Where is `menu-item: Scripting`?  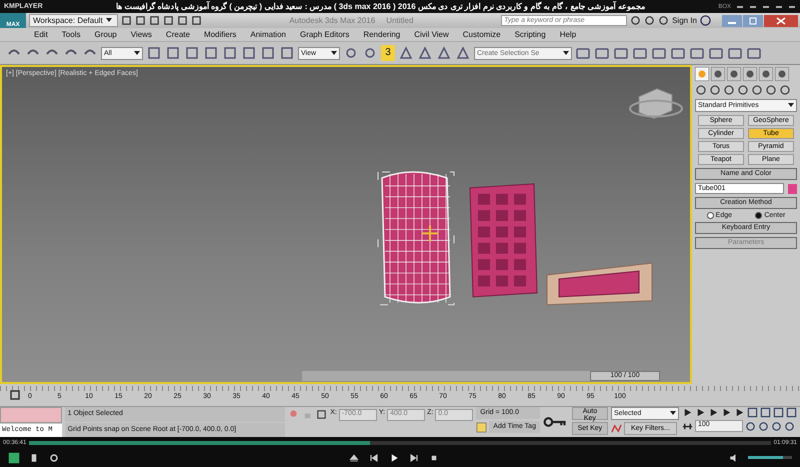 menu-item: Scripting is located at coordinates (530, 34).